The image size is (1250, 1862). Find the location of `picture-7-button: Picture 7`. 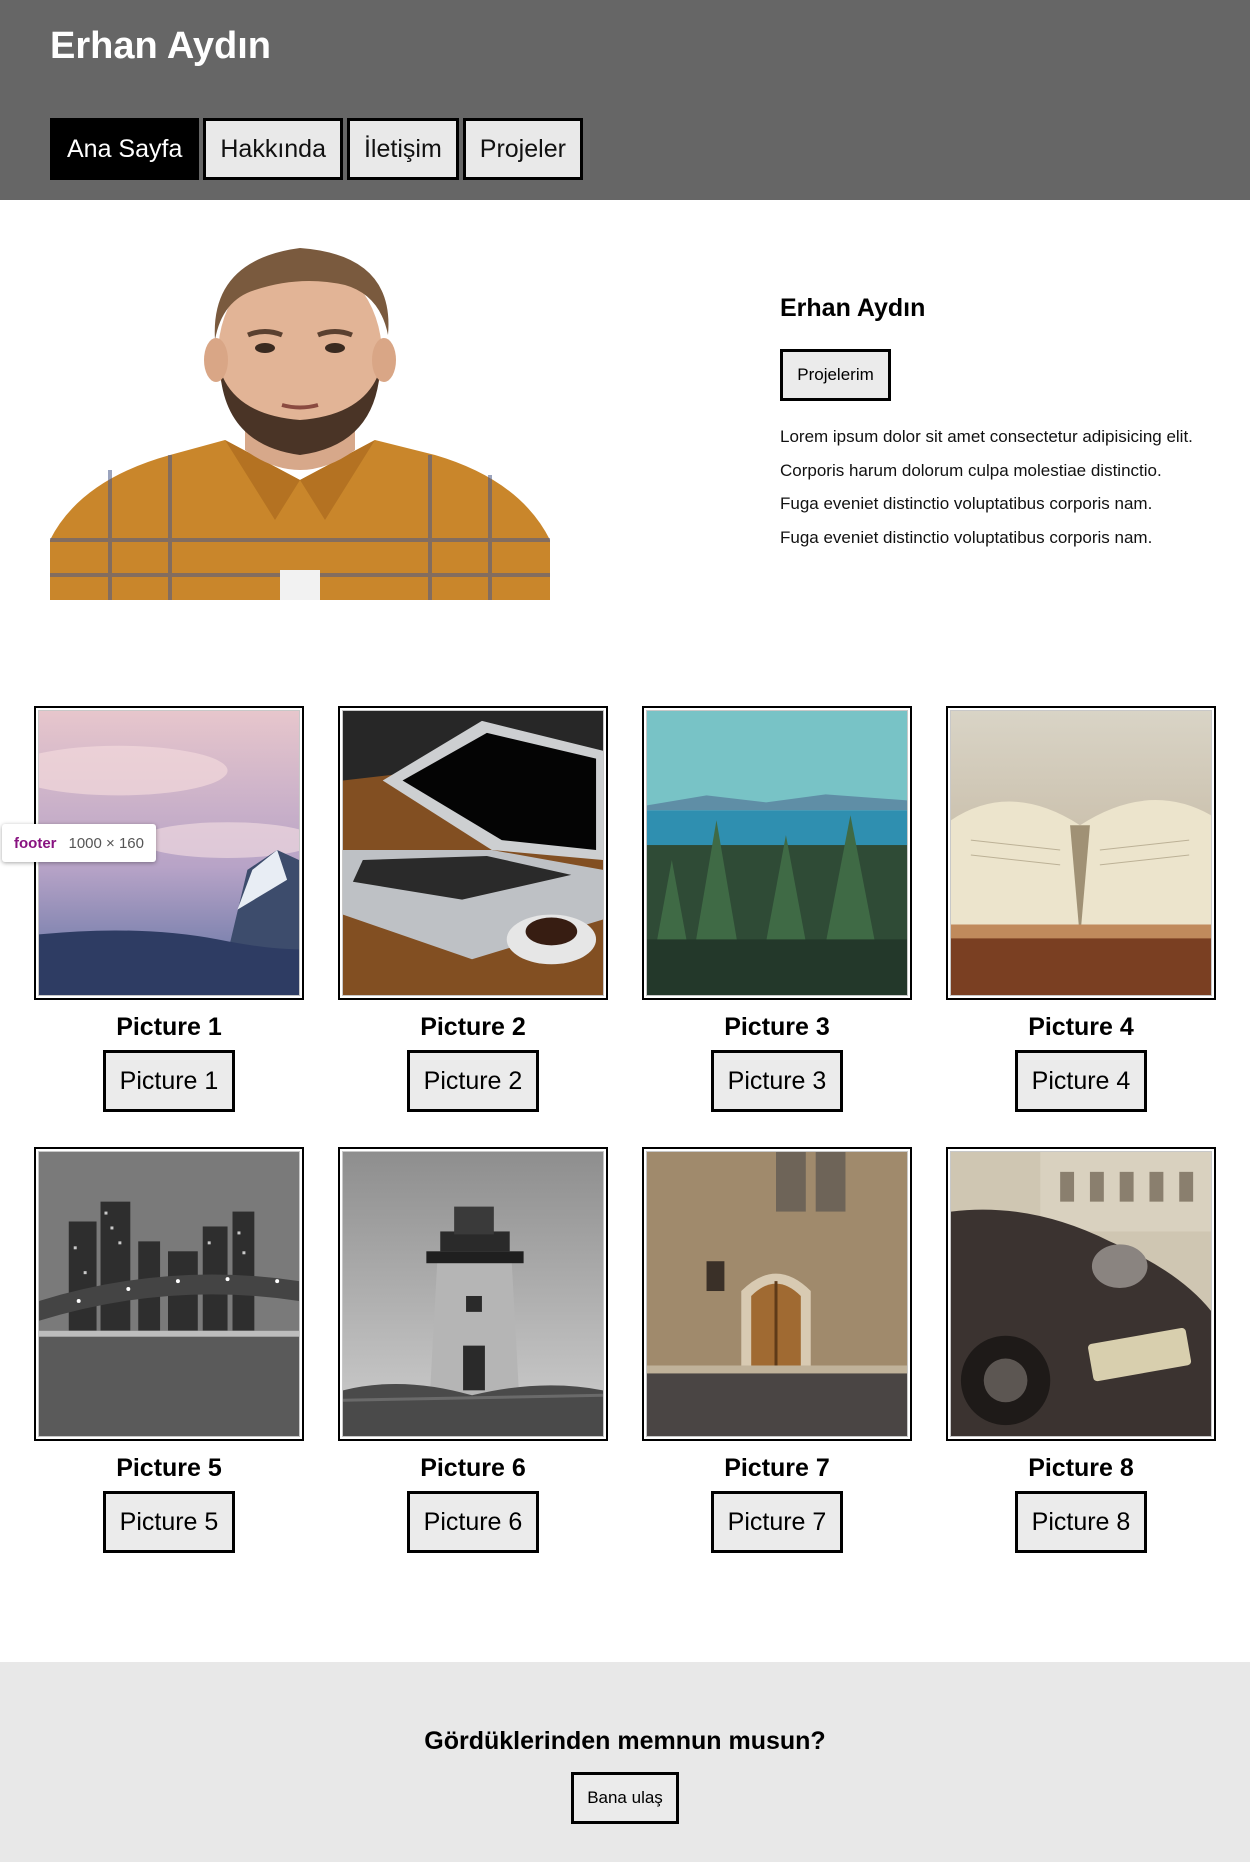

picture-7-button: Picture 7 is located at coordinates (777, 1522).